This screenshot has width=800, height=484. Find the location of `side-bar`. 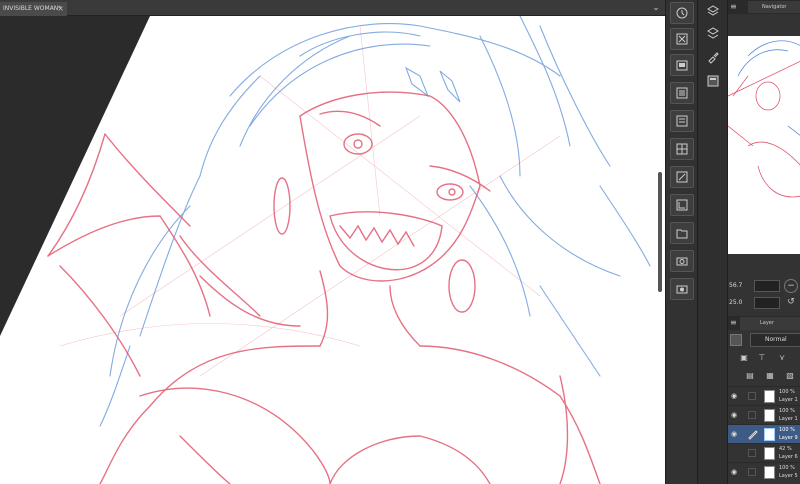

side-bar is located at coordinates (712, 242).